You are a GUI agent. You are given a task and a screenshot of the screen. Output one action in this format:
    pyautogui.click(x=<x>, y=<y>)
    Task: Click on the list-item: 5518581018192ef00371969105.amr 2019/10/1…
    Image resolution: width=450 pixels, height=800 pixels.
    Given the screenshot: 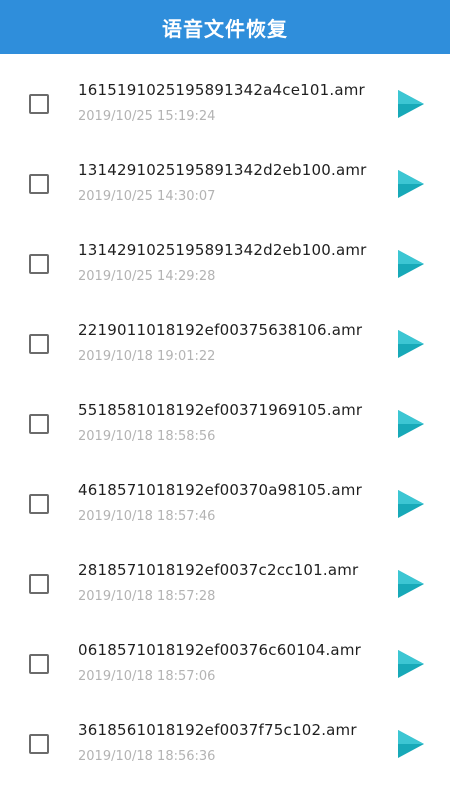 What is the action you would take?
    pyautogui.click(x=225, y=414)
    